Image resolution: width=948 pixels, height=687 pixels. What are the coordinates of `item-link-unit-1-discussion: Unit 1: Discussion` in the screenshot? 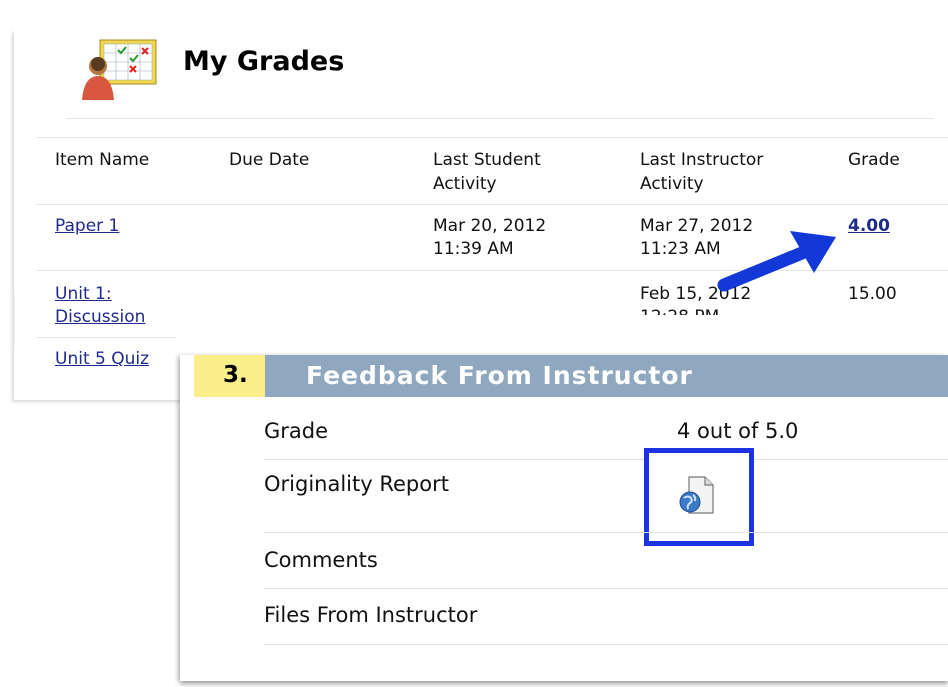 It's located at (100, 306).